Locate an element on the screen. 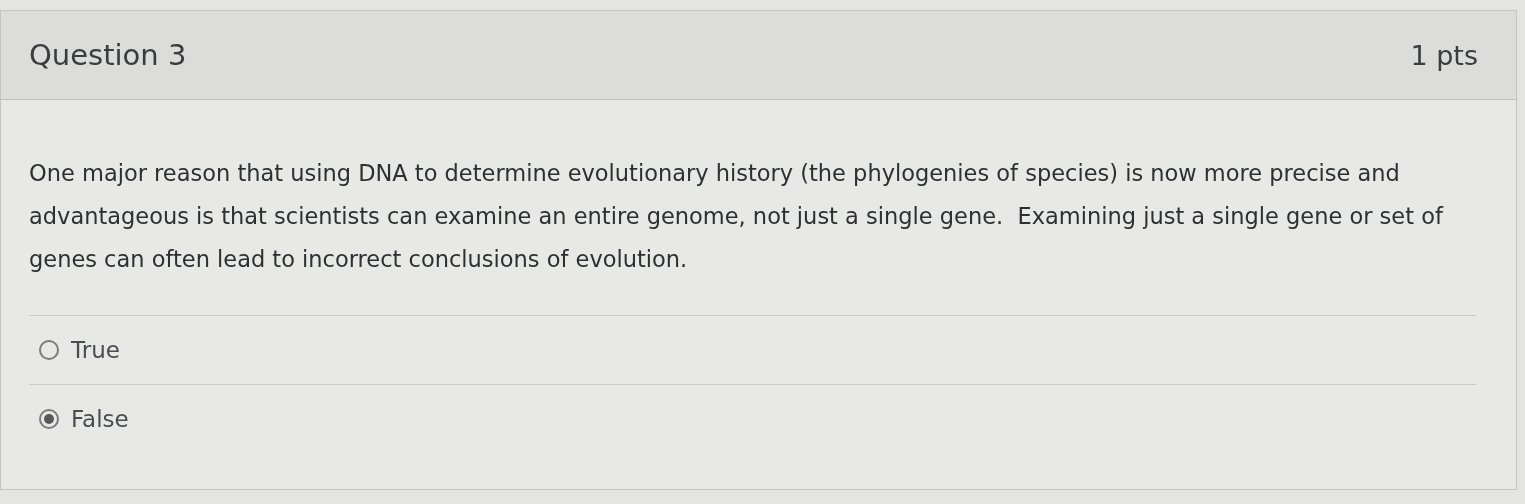 The height and width of the screenshot is (504, 1525). question-title: Question 3 is located at coordinates (108, 55).